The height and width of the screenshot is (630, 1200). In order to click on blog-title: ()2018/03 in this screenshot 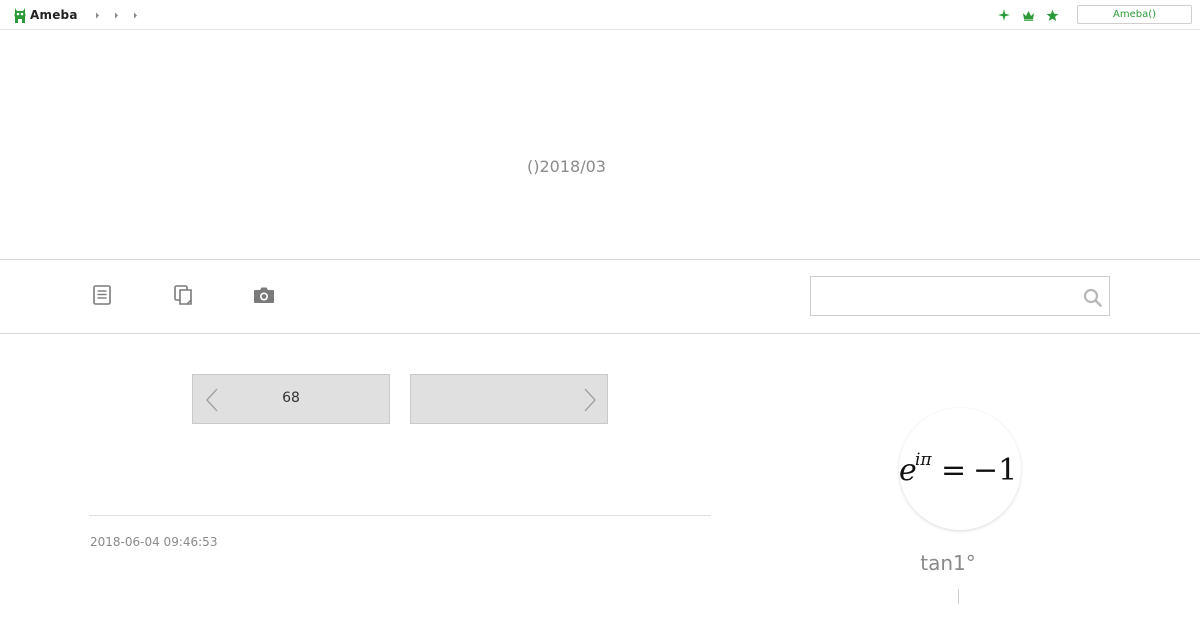, I will do `click(566, 166)`.